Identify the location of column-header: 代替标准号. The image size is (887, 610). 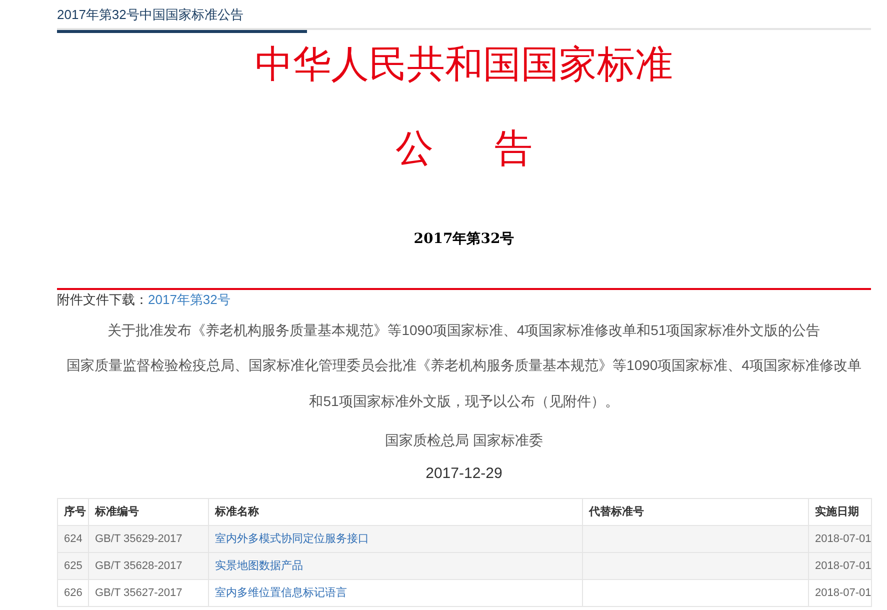
(695, 512).